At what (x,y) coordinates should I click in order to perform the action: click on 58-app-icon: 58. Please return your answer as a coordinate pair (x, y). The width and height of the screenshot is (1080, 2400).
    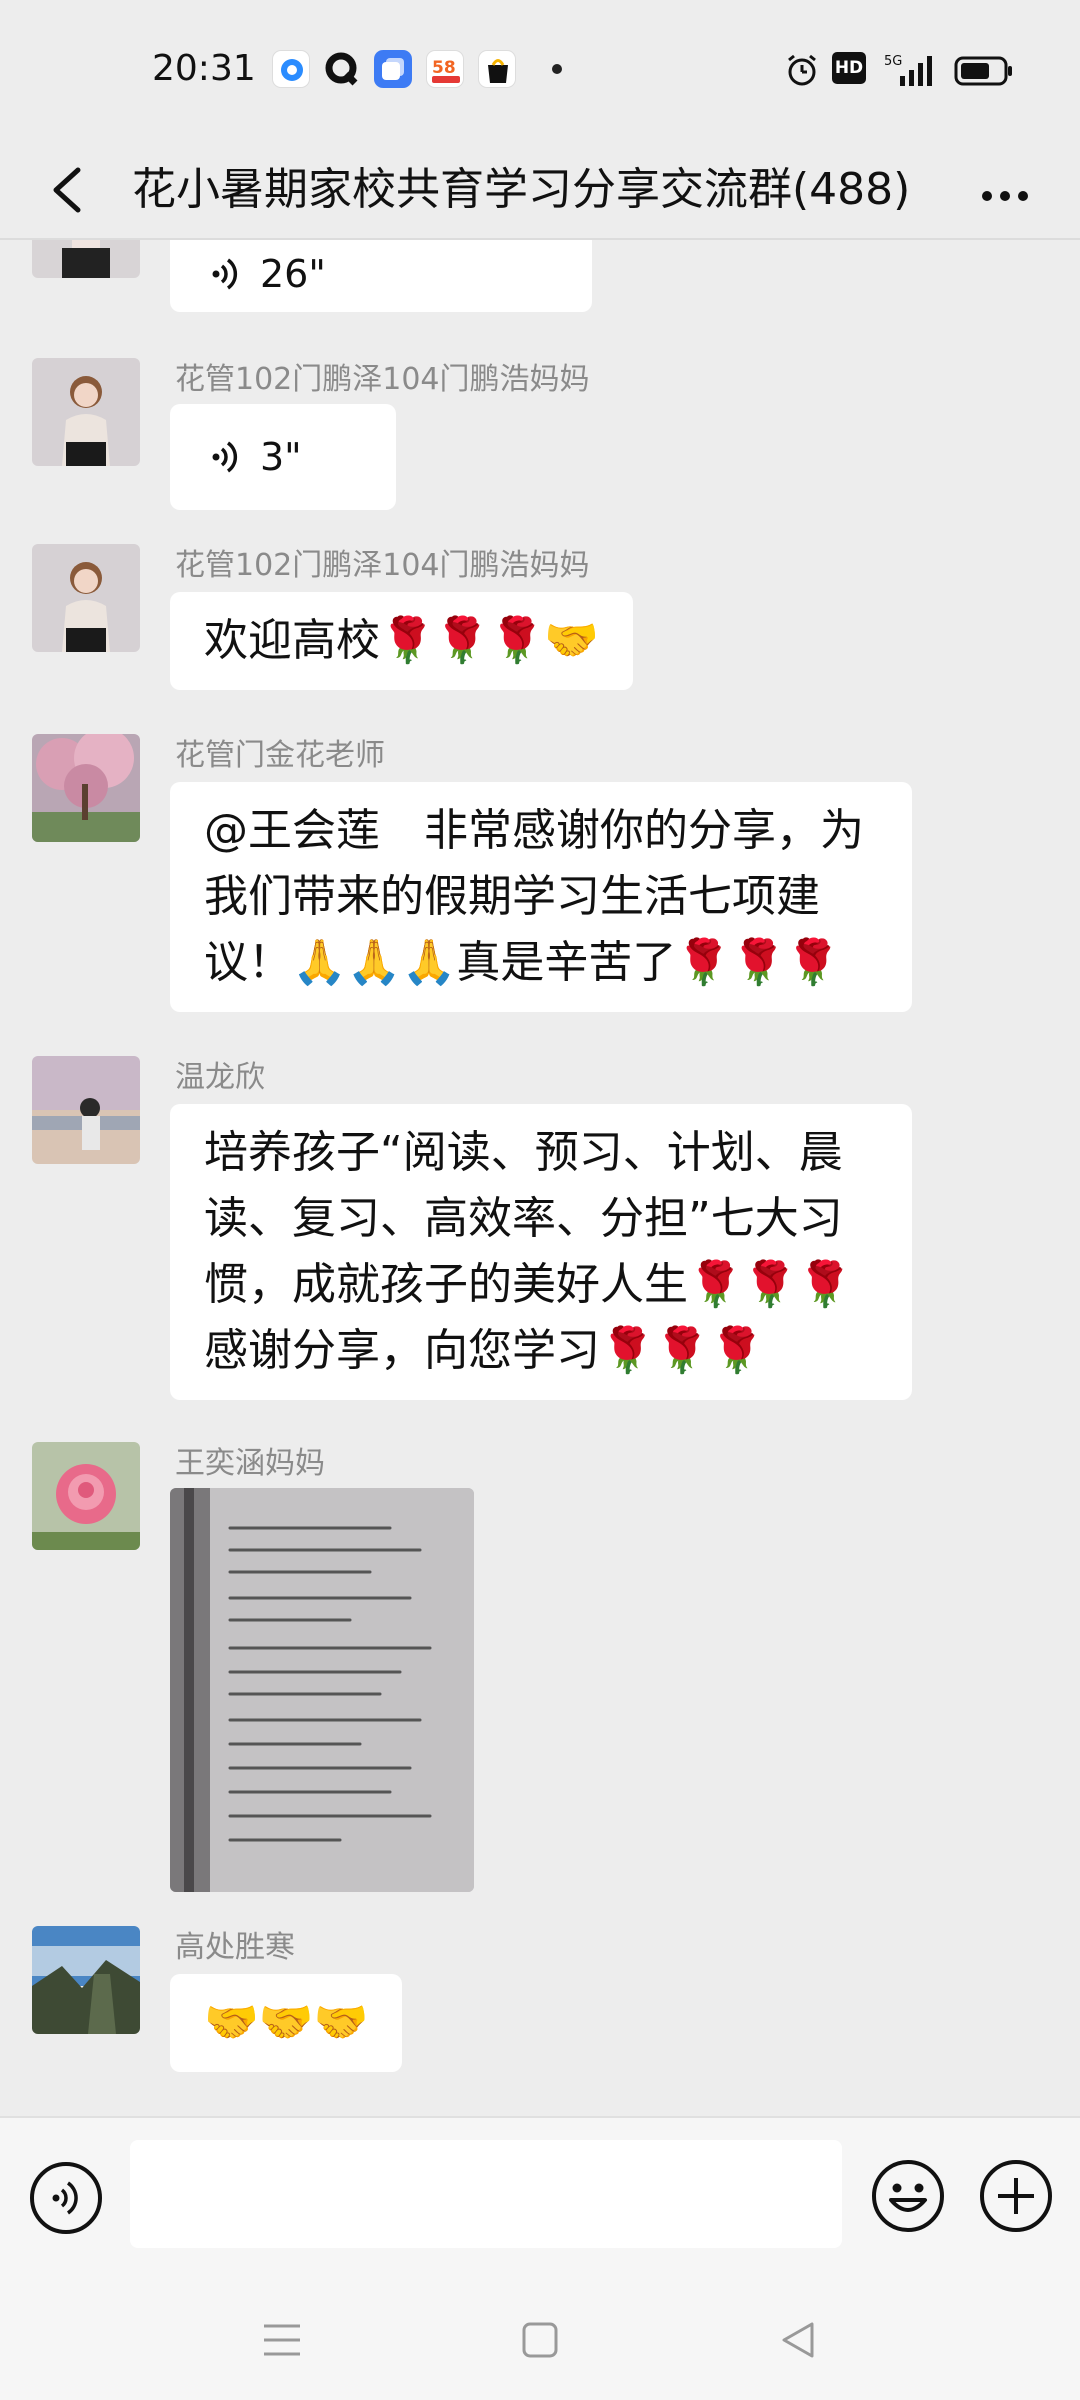
    Looking at the image, I should click on (445, 69).